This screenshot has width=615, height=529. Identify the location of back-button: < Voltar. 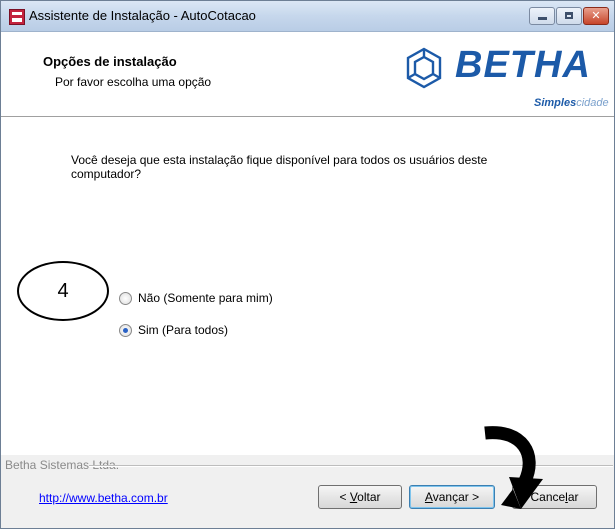
(360, 497).